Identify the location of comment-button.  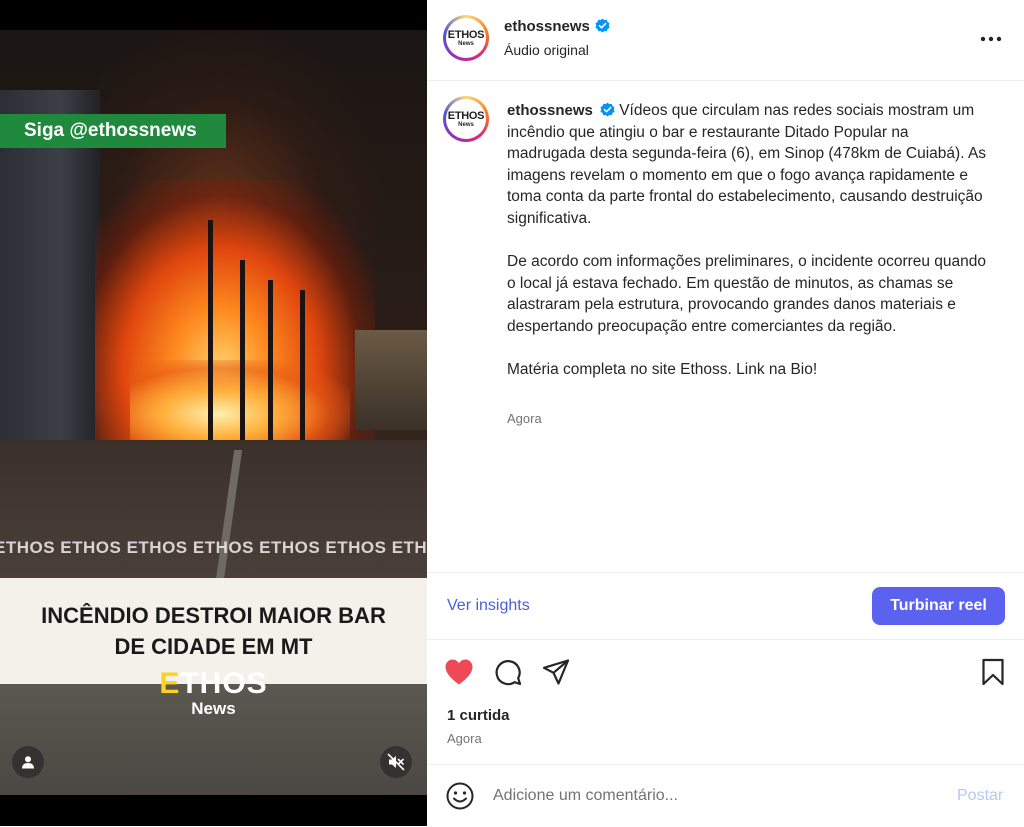
(508, 672).